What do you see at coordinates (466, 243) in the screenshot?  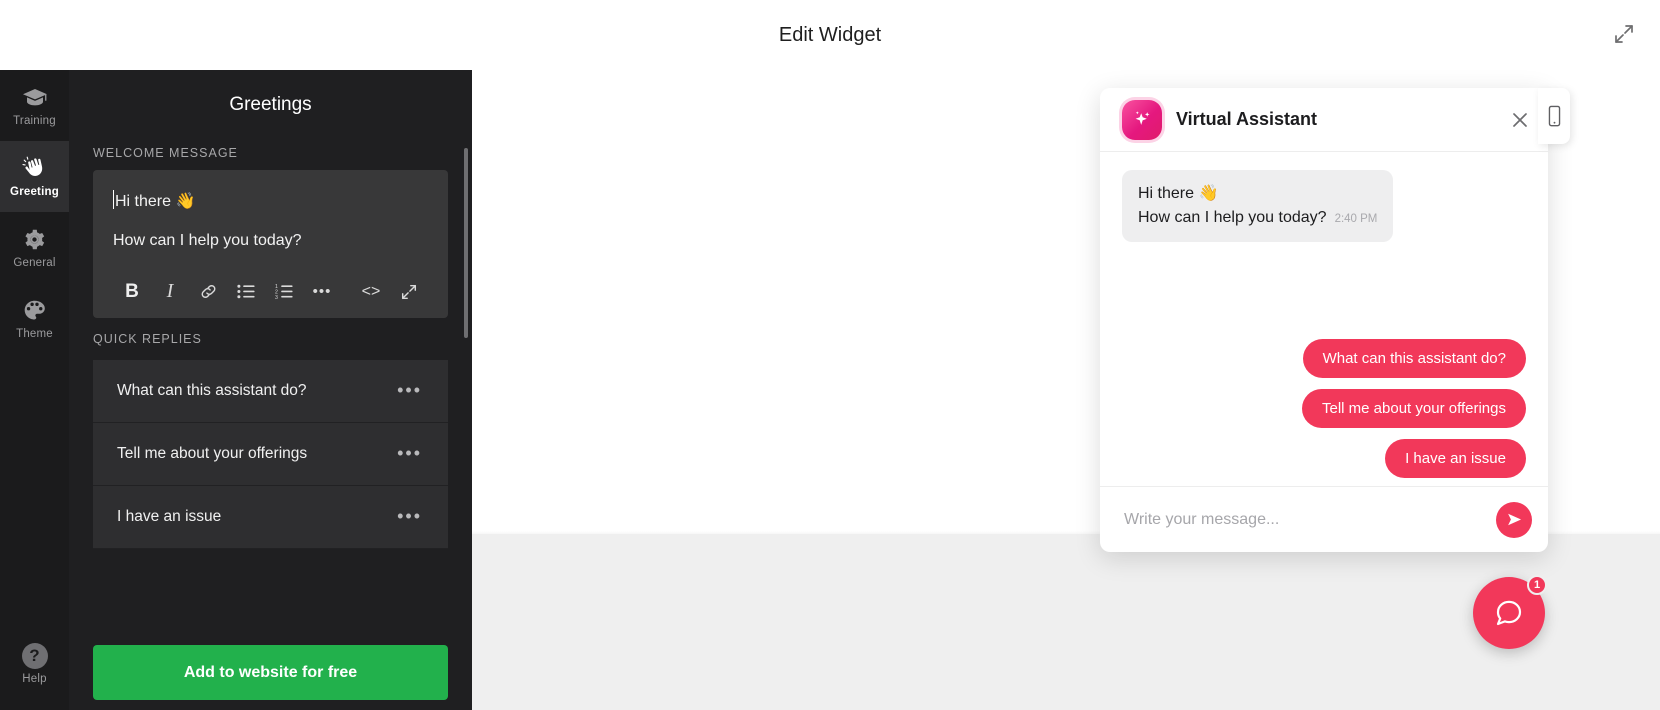 I see `panel-scrollbar` at bounding box center [466, 243].